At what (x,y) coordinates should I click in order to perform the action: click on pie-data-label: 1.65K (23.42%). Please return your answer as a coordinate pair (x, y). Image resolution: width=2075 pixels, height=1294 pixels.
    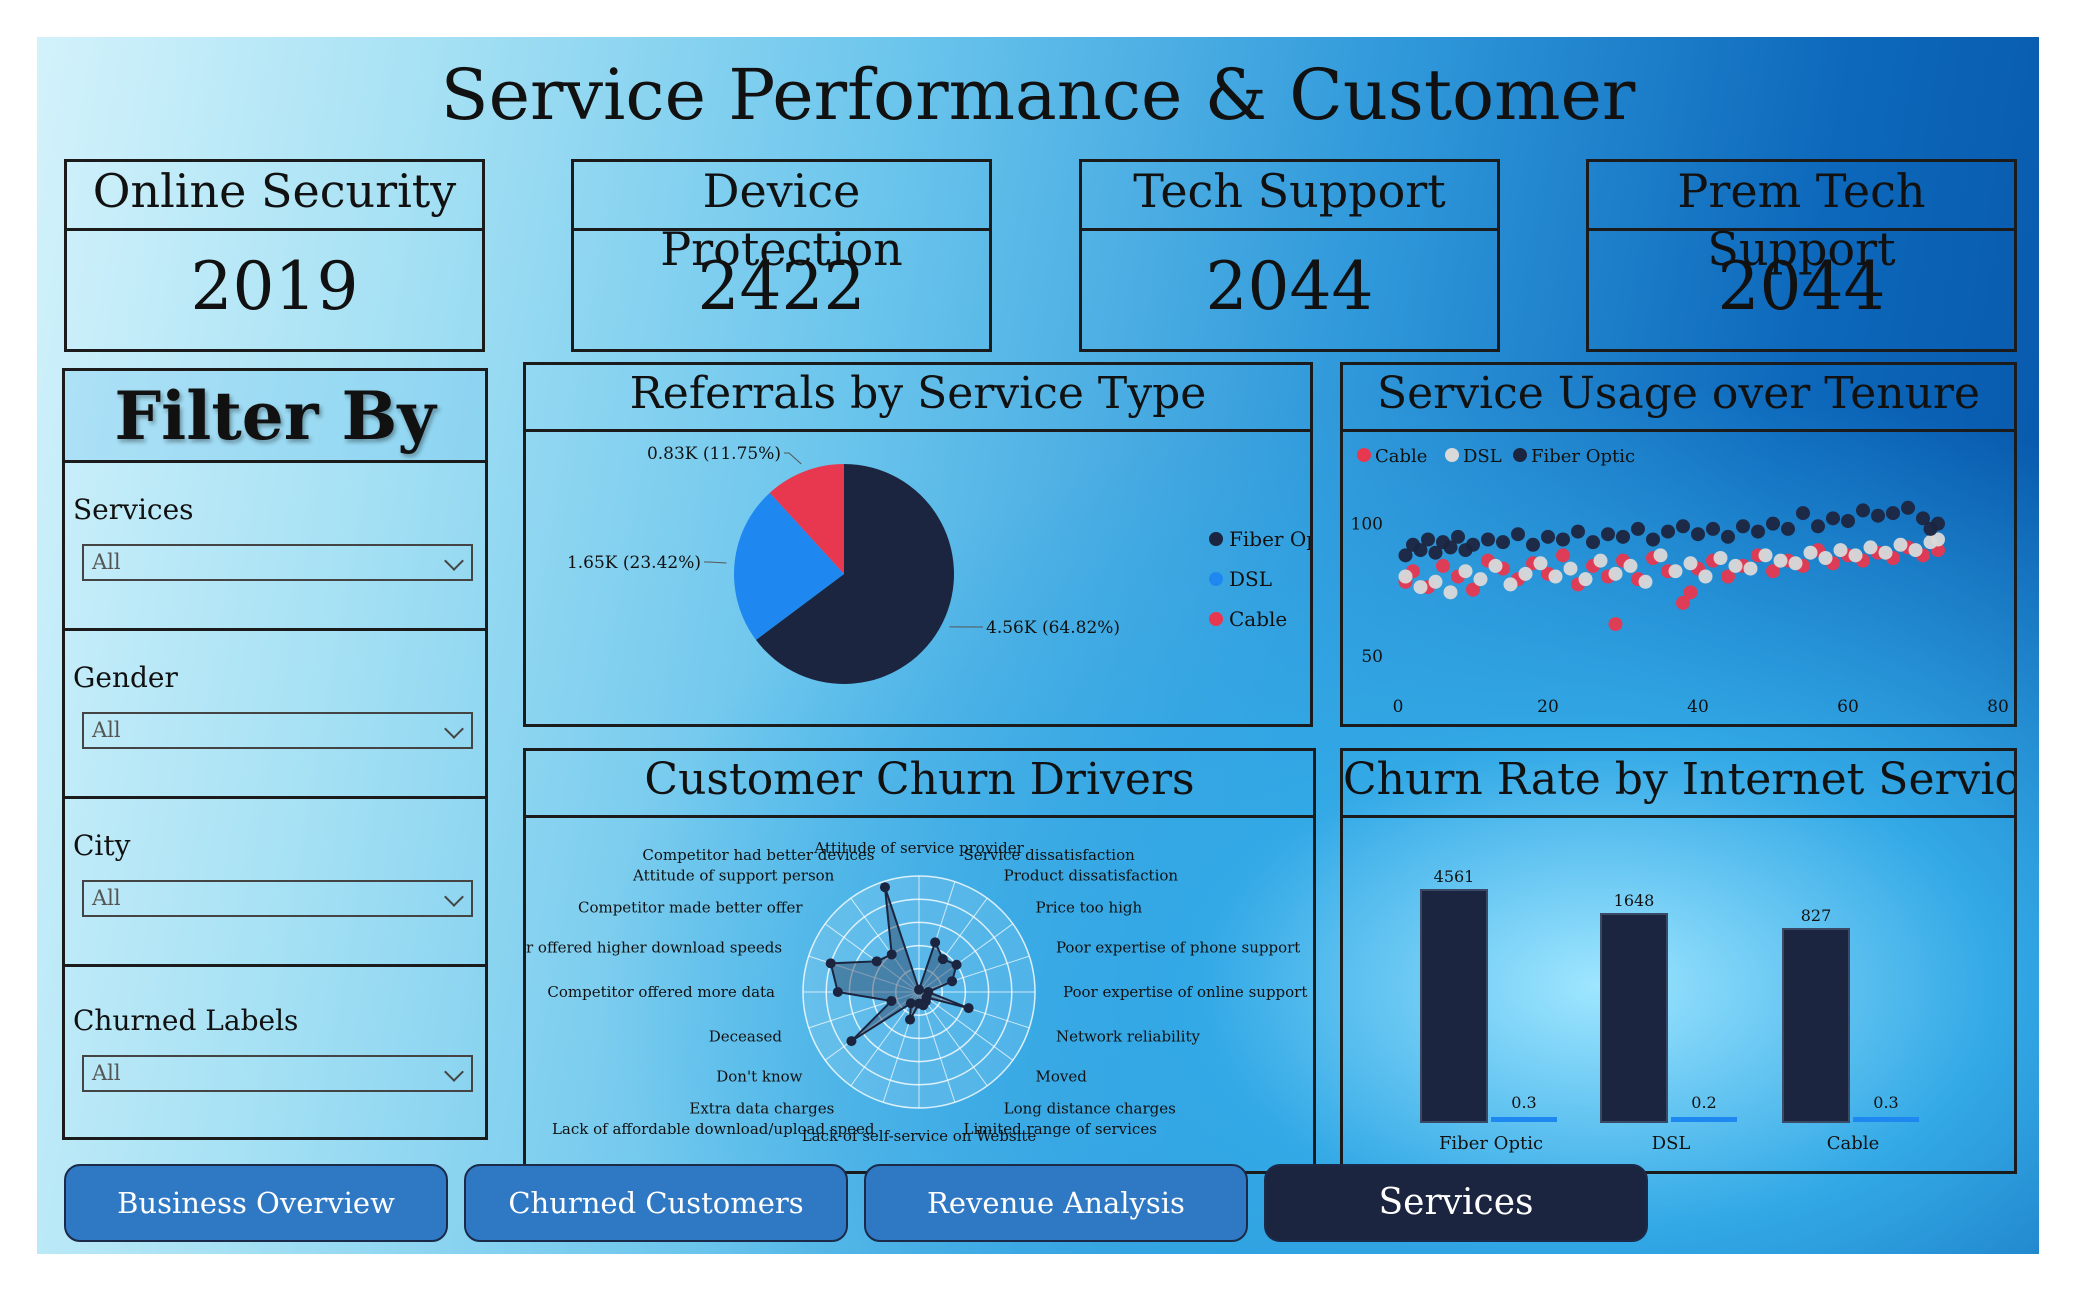
    Looking at the image, I should click on (634, 563).